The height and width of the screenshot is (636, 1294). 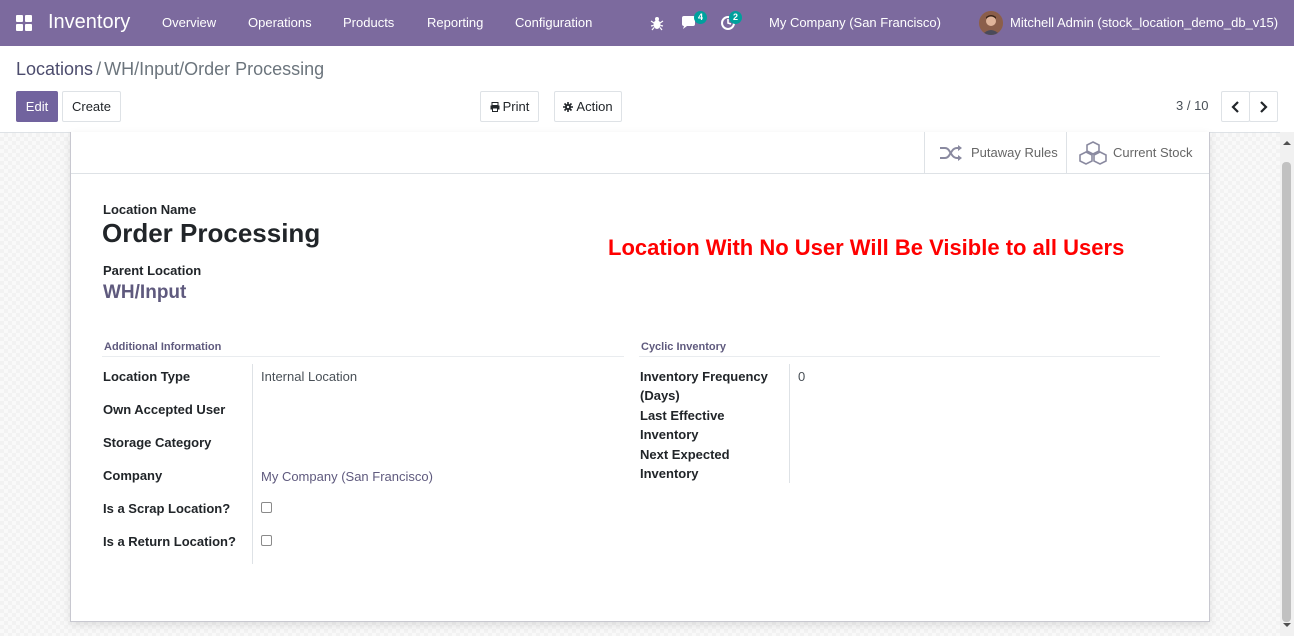 What do you see at coordinates (280, 22) in the screenshot?
I see `menu-operations: Operations` at bounding box center [280, 22].